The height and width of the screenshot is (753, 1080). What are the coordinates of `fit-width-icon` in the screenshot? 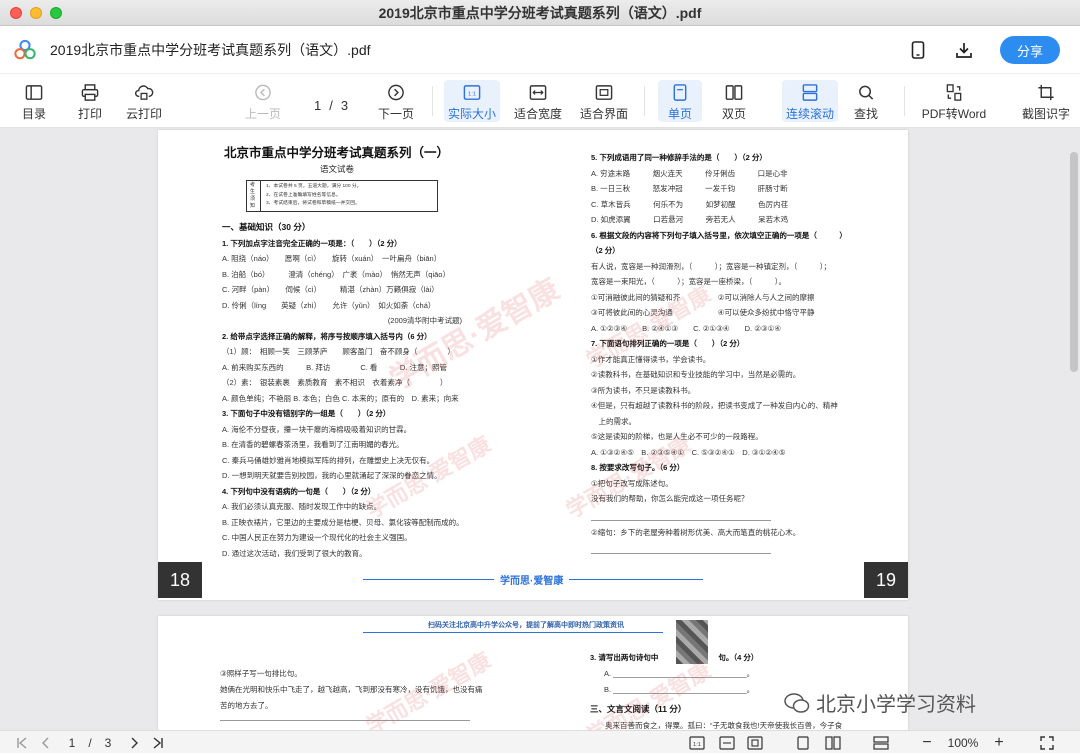 It's located at (727, 743).